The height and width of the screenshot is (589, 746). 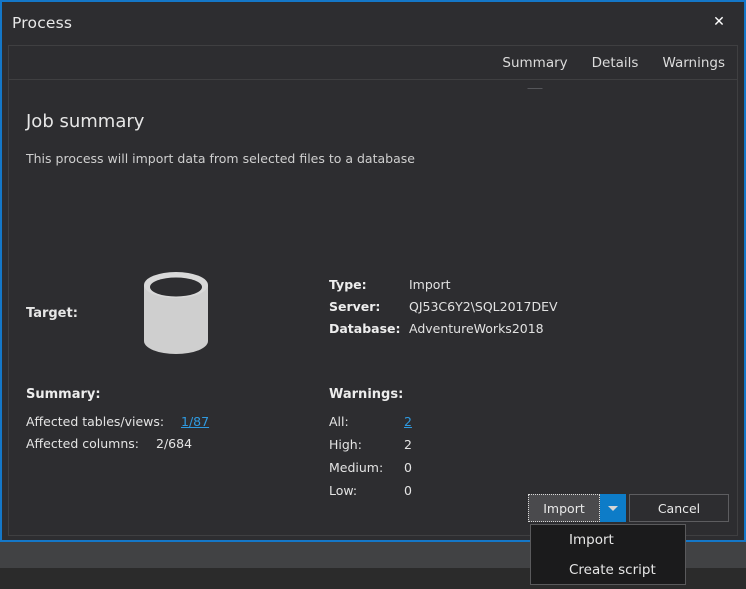 I want to click on detail-row-type: Type: Import, so click(x=443, y=288).